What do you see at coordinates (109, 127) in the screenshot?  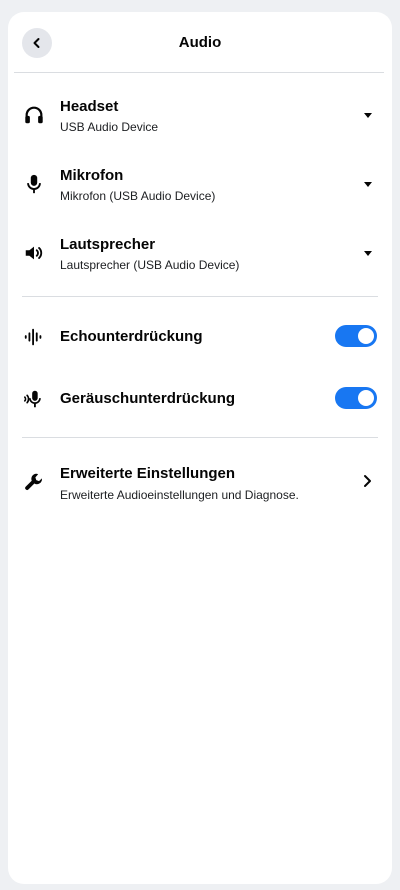 I see `device-subtitle: USB Audio Device` at bounding box center [109, 127].